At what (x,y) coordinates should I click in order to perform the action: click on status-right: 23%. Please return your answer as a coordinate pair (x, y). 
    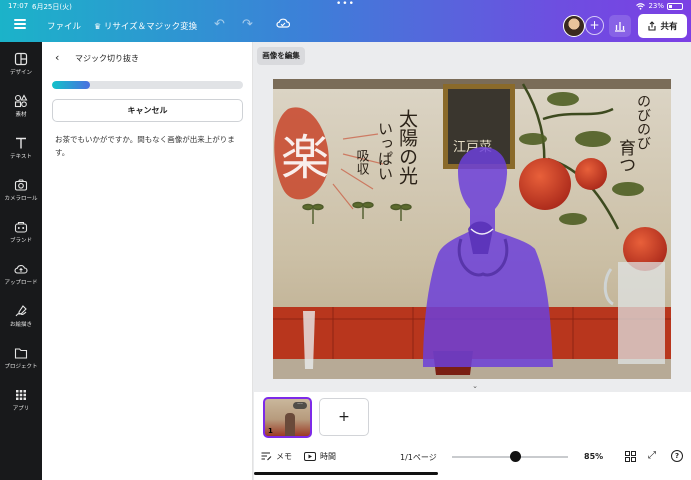
    Looking at the image, I should click on (659, 6).